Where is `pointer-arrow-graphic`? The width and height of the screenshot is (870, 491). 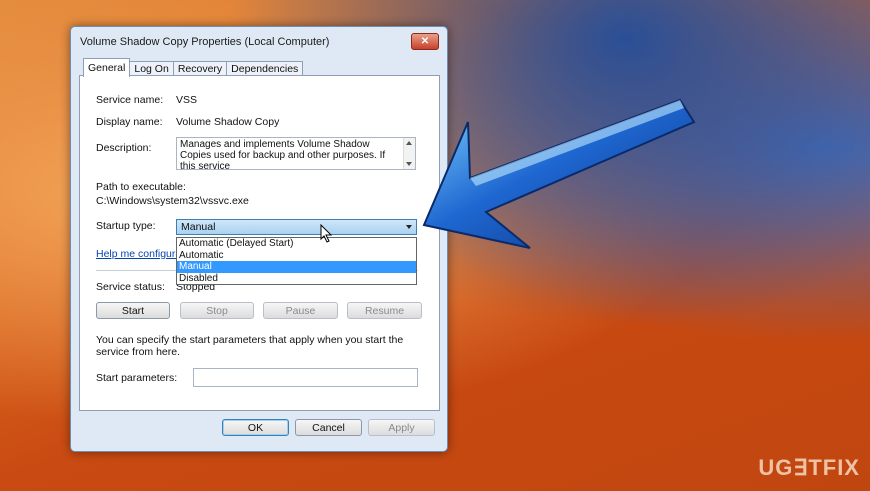
pointer-arrow-graphic is located at coordinates (559, 173).